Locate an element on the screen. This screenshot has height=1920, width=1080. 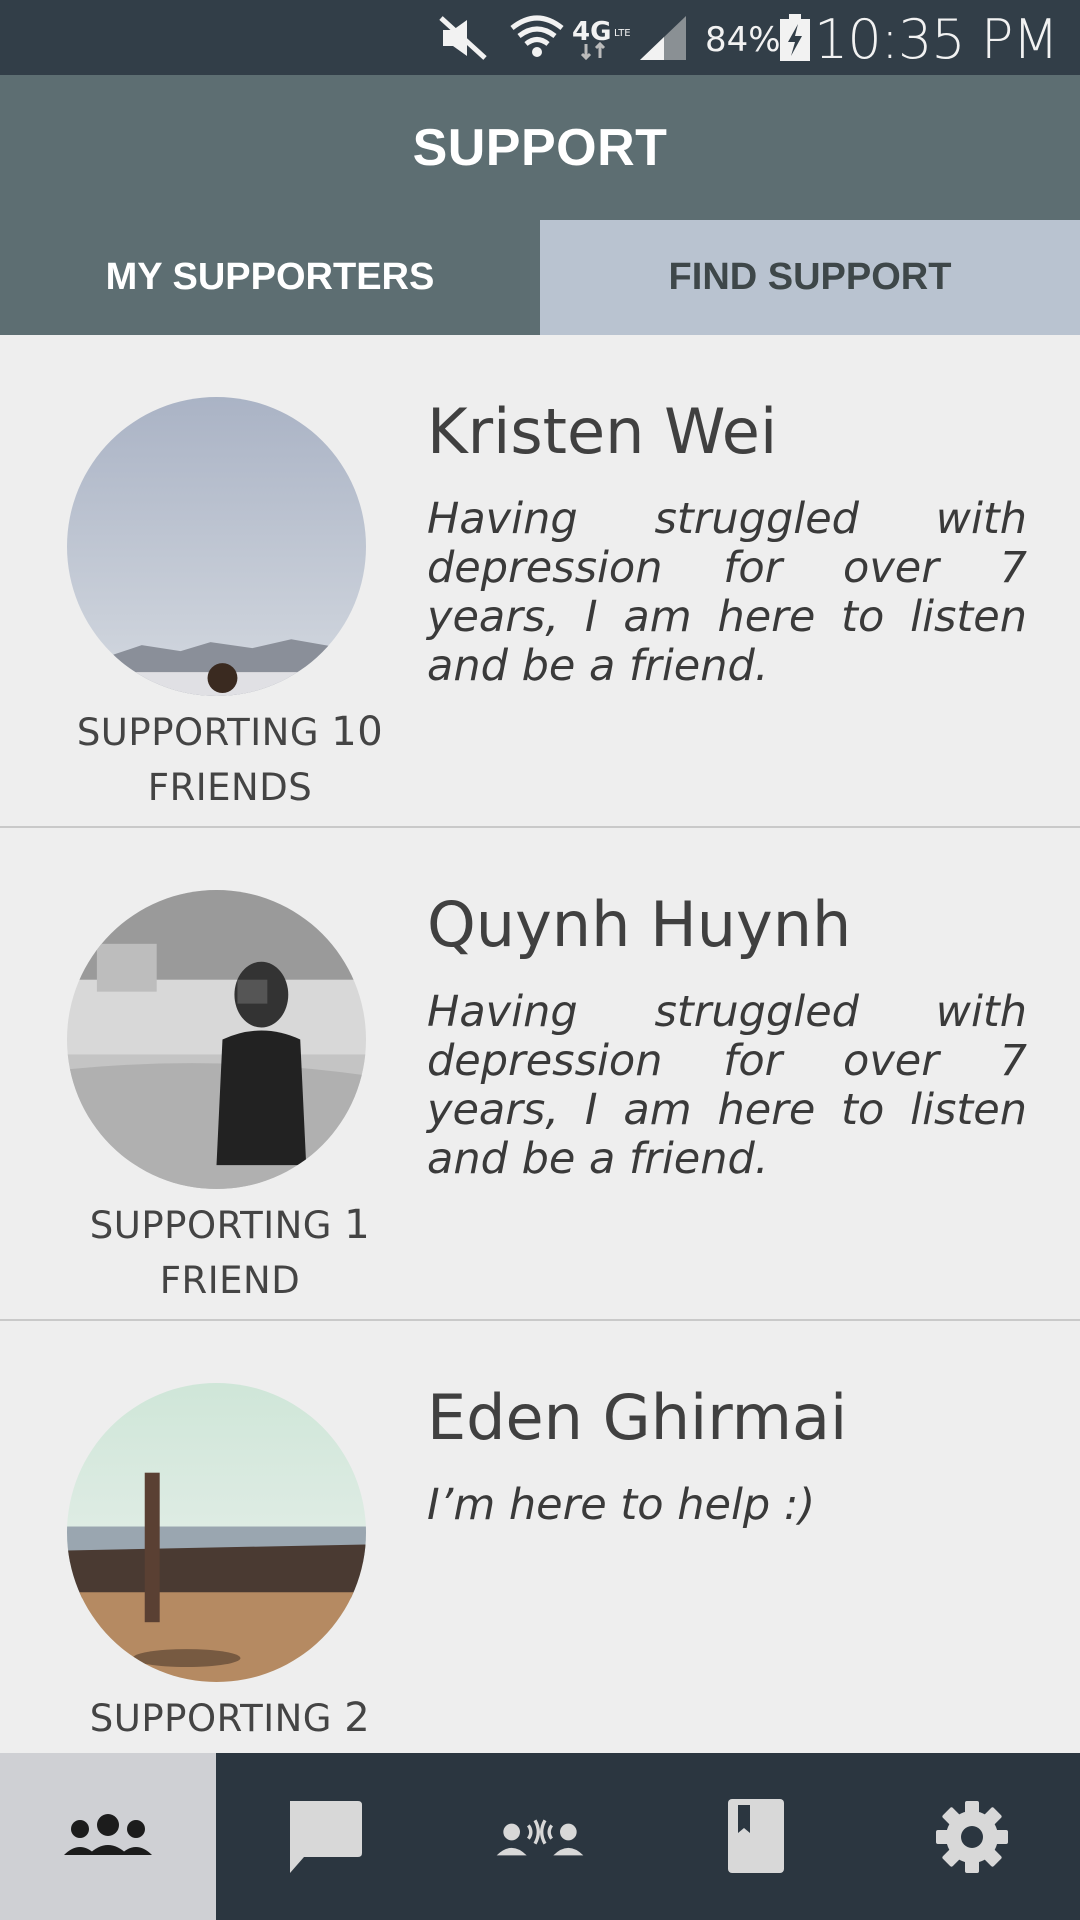
book-icon is located at coordinates (756, 1835).